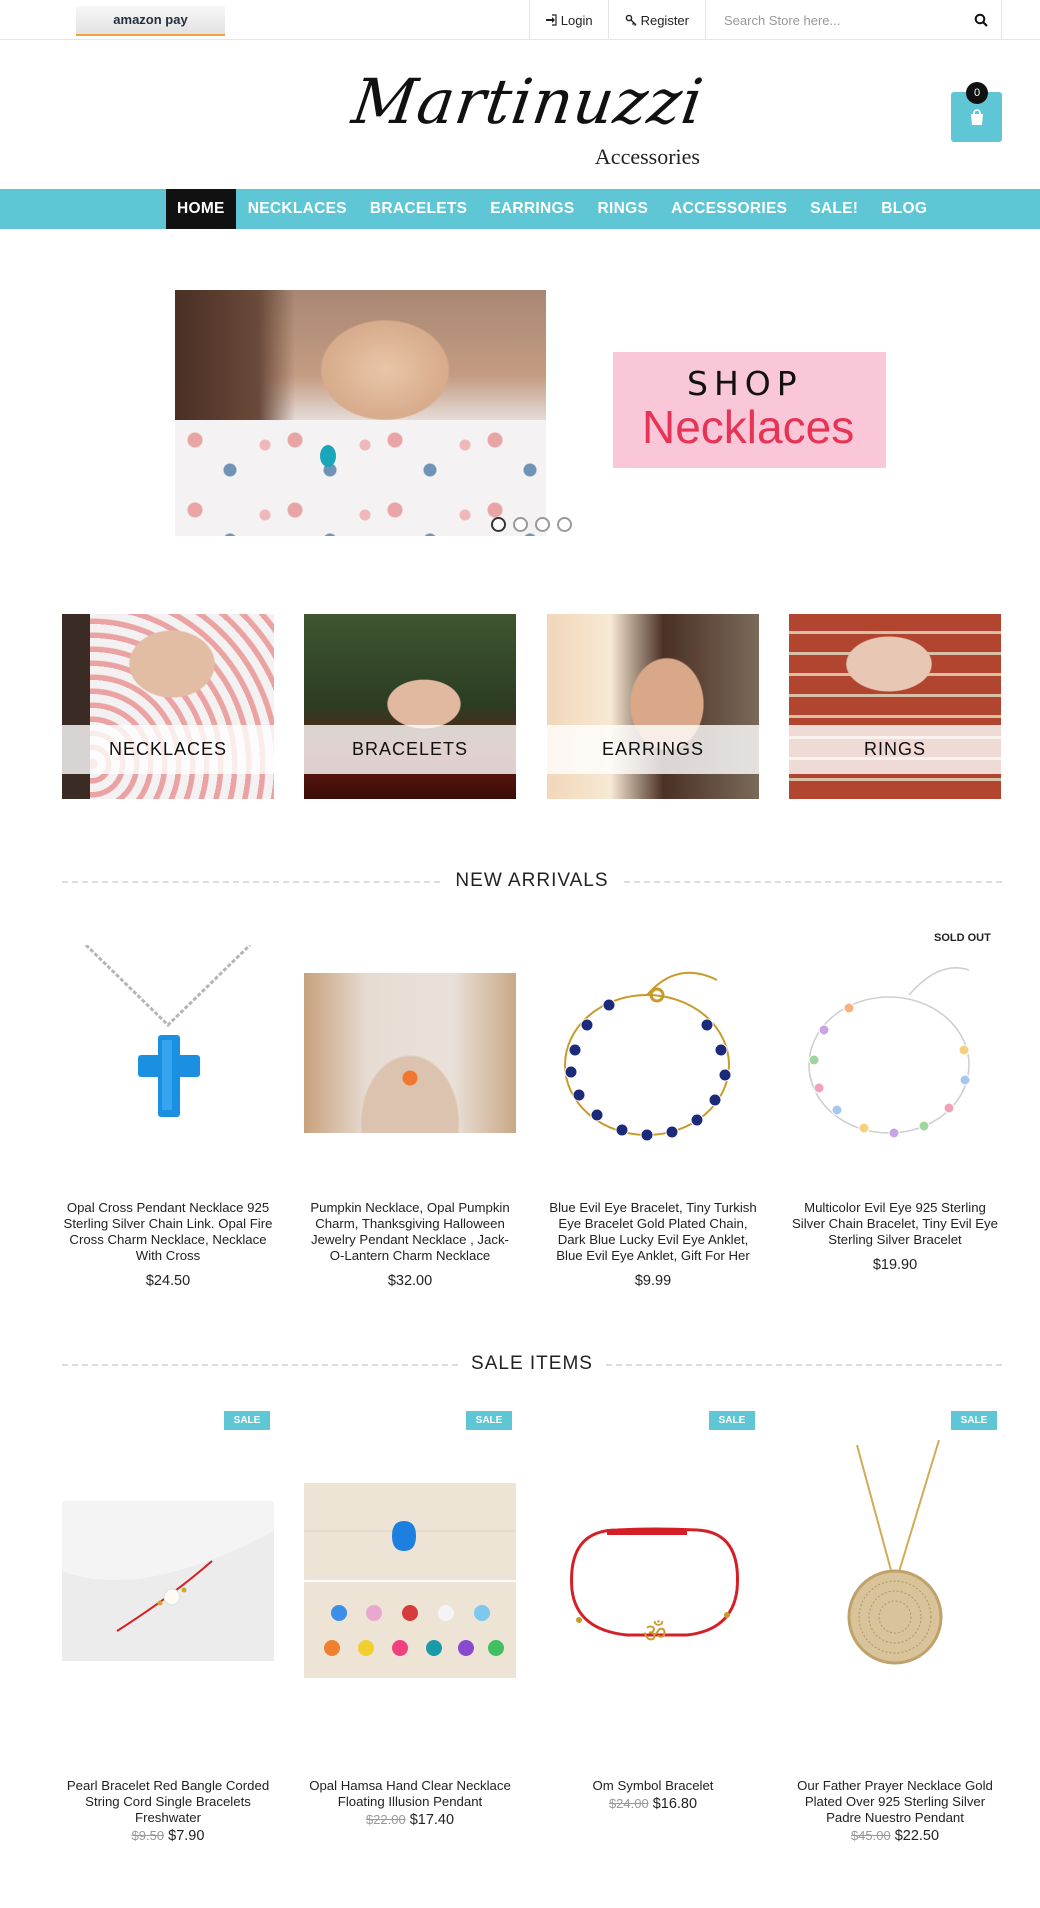 The height and width of the screenshot is (1908, 1040). I want to click on amazon-pay-button: amazon pay, so click(150, 21).